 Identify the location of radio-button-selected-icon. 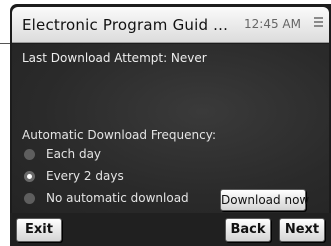
(29, 176).